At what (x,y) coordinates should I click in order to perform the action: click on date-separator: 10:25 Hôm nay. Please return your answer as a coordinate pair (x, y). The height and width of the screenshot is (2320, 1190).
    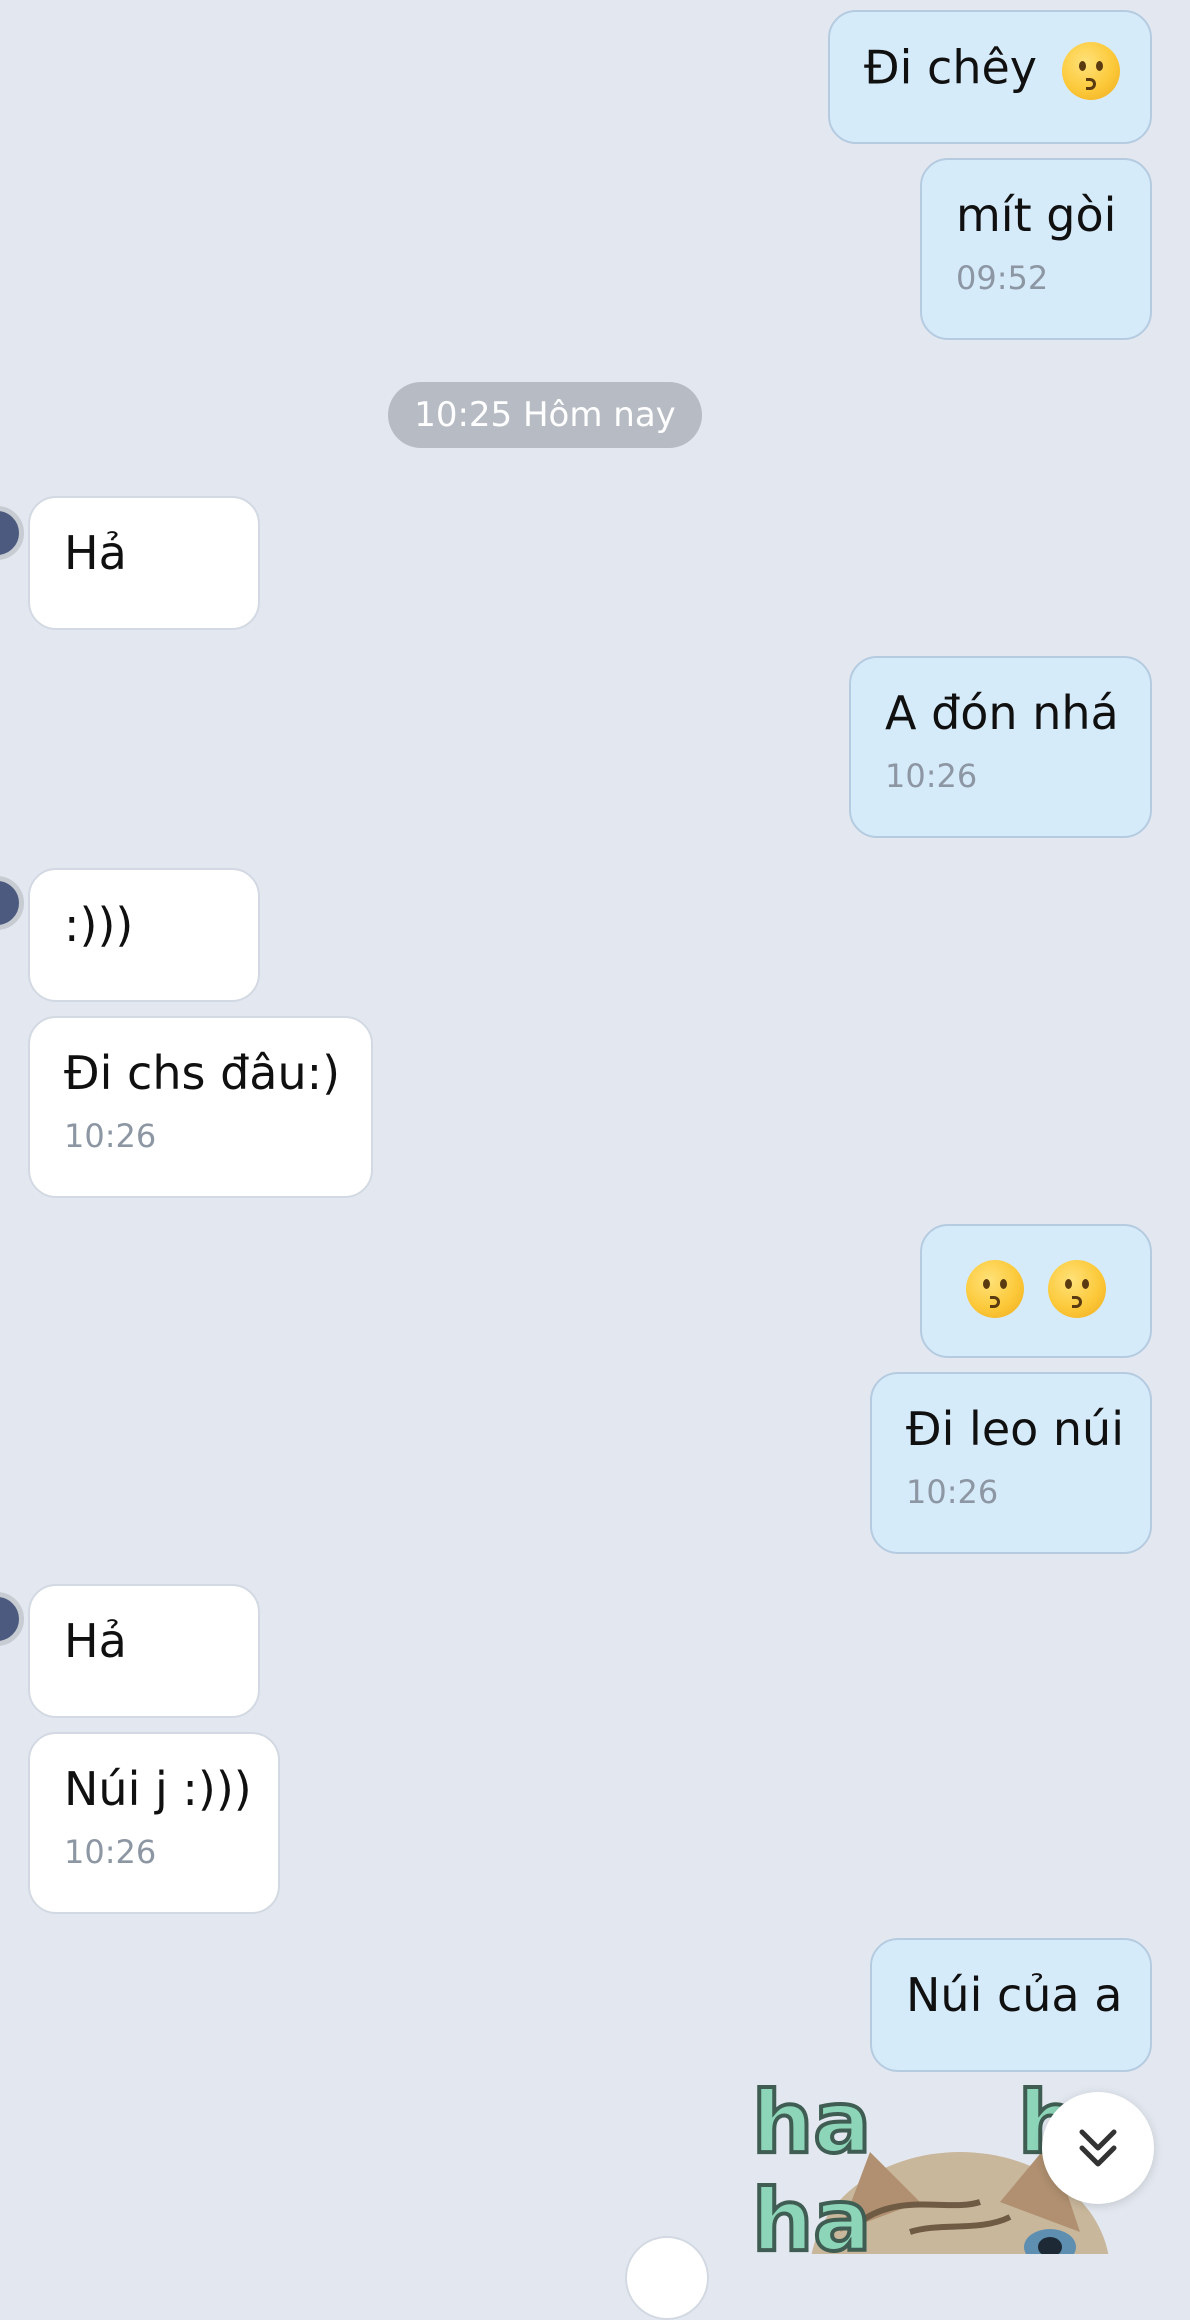
    Looking at the image, I should click on (545, 415).